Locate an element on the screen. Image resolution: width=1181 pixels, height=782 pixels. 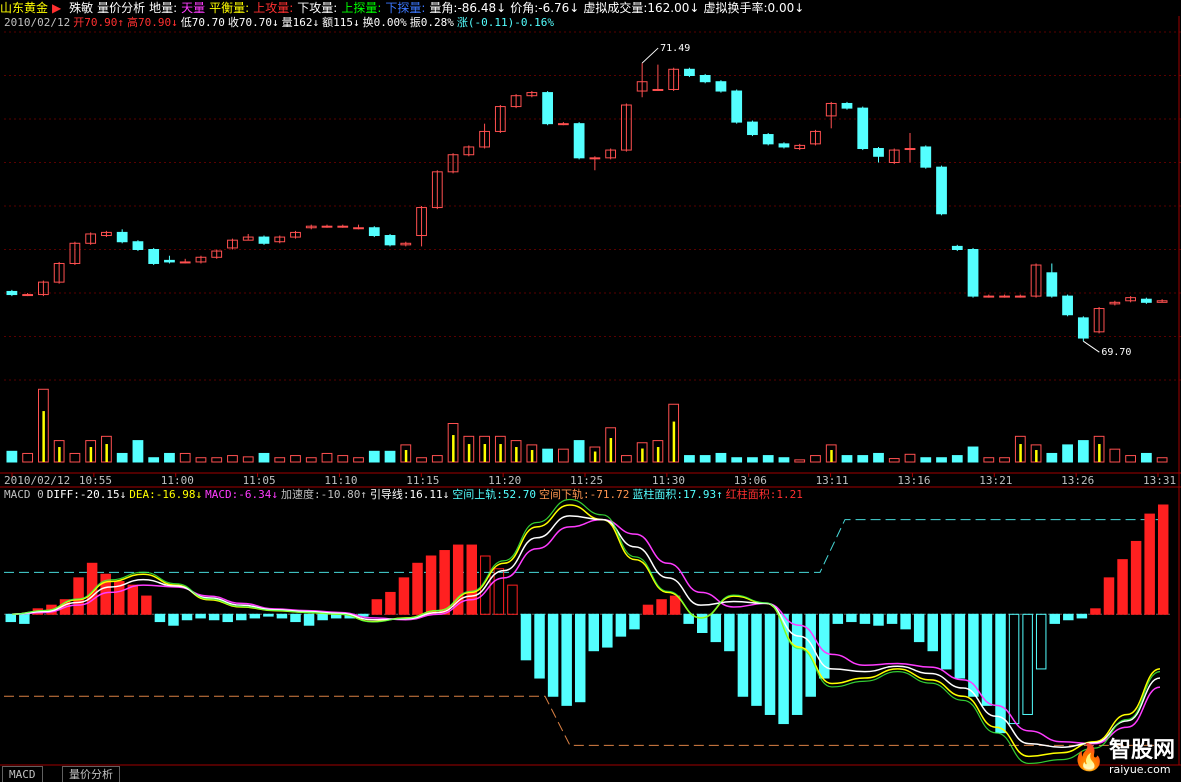
x-tick-label: 13:16 is located at coordinates (913, 480).